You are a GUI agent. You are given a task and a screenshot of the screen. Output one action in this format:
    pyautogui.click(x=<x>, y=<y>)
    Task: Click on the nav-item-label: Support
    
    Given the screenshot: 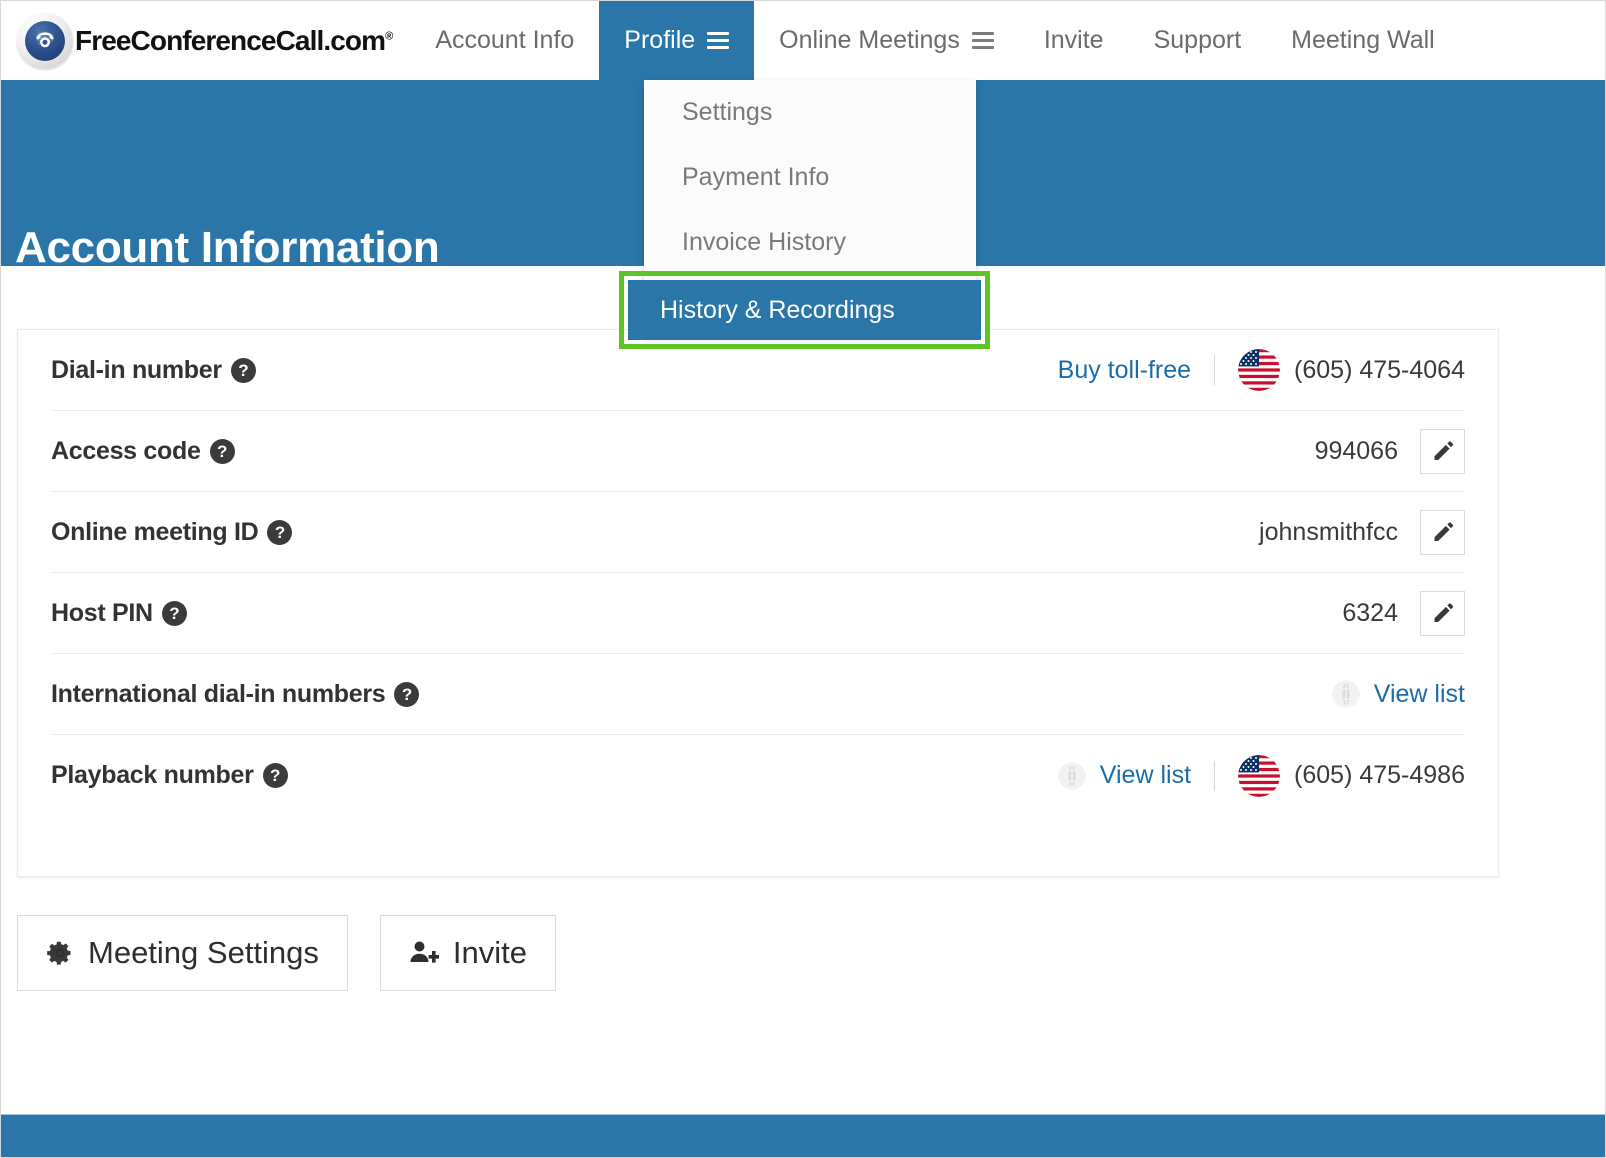 What is the action you would take?
    pyautogui.click(x=1197, y=40)
    